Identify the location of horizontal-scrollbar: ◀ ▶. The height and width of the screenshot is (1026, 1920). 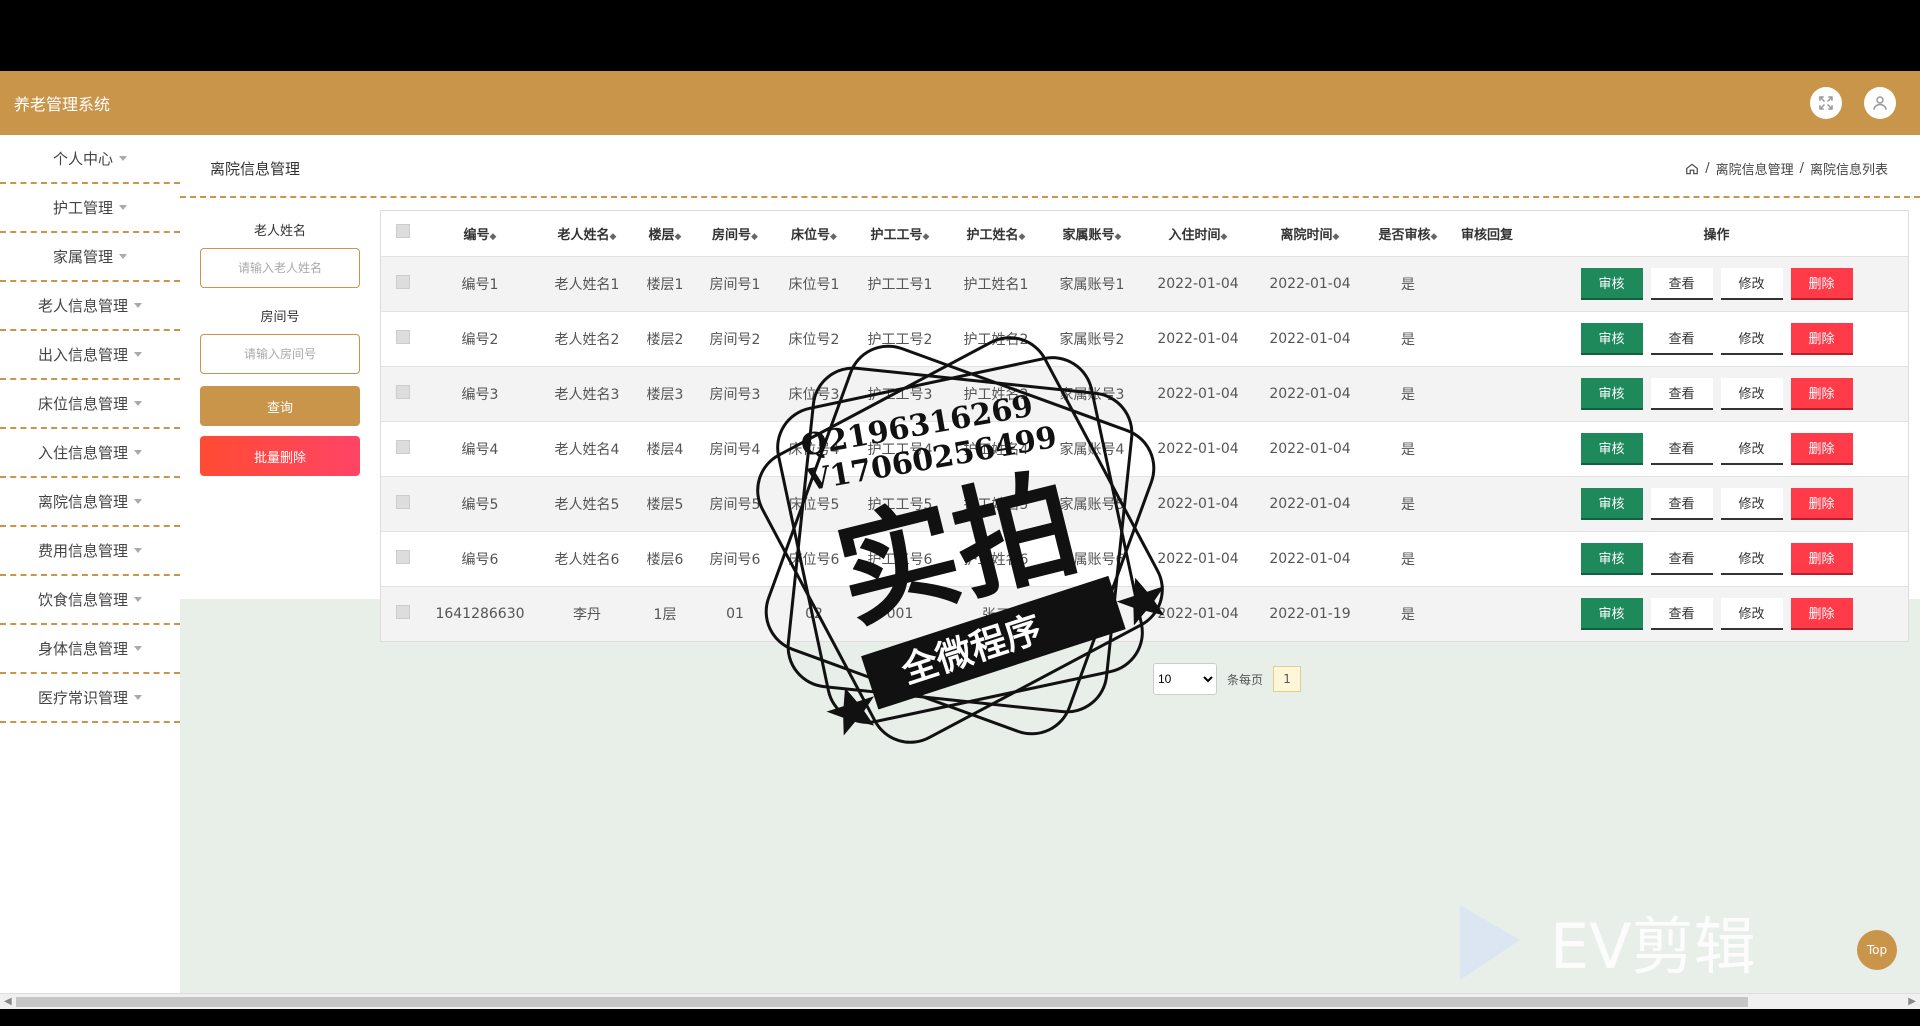
(960, 1001).